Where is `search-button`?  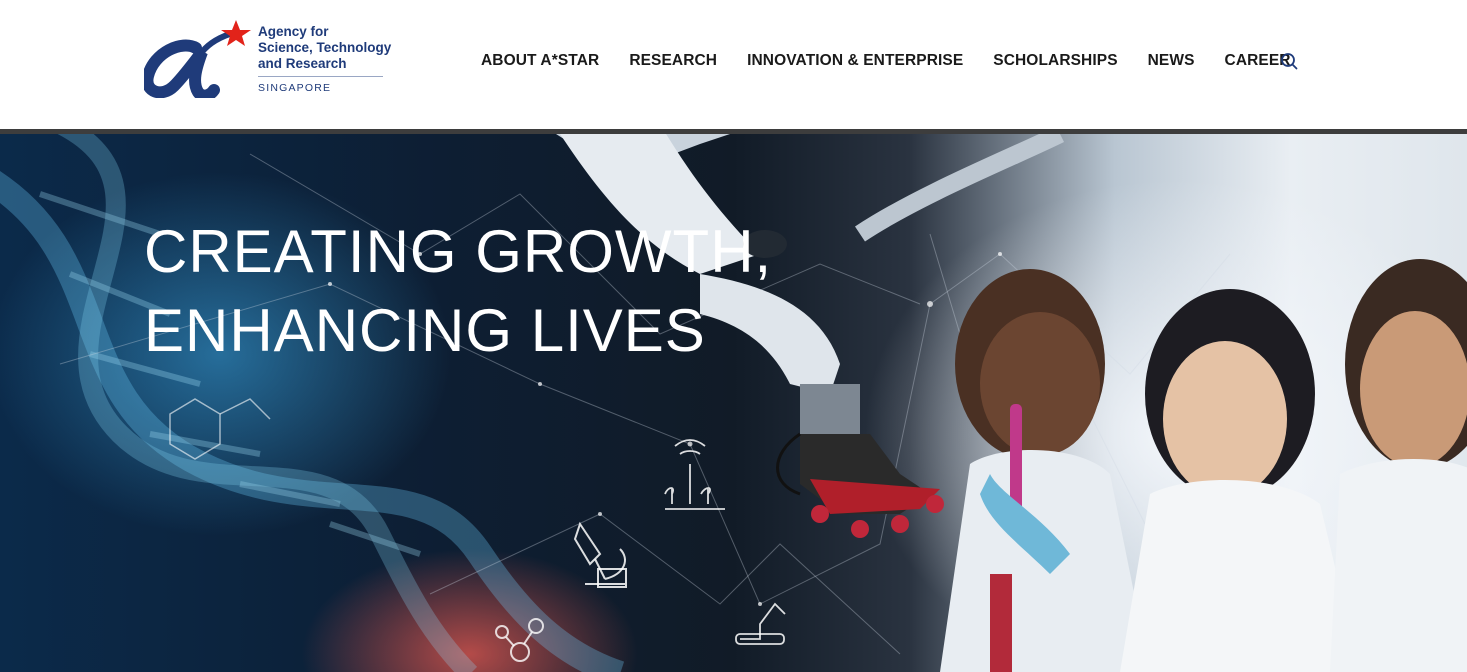 search-button is located at coordinates (1289, 61).